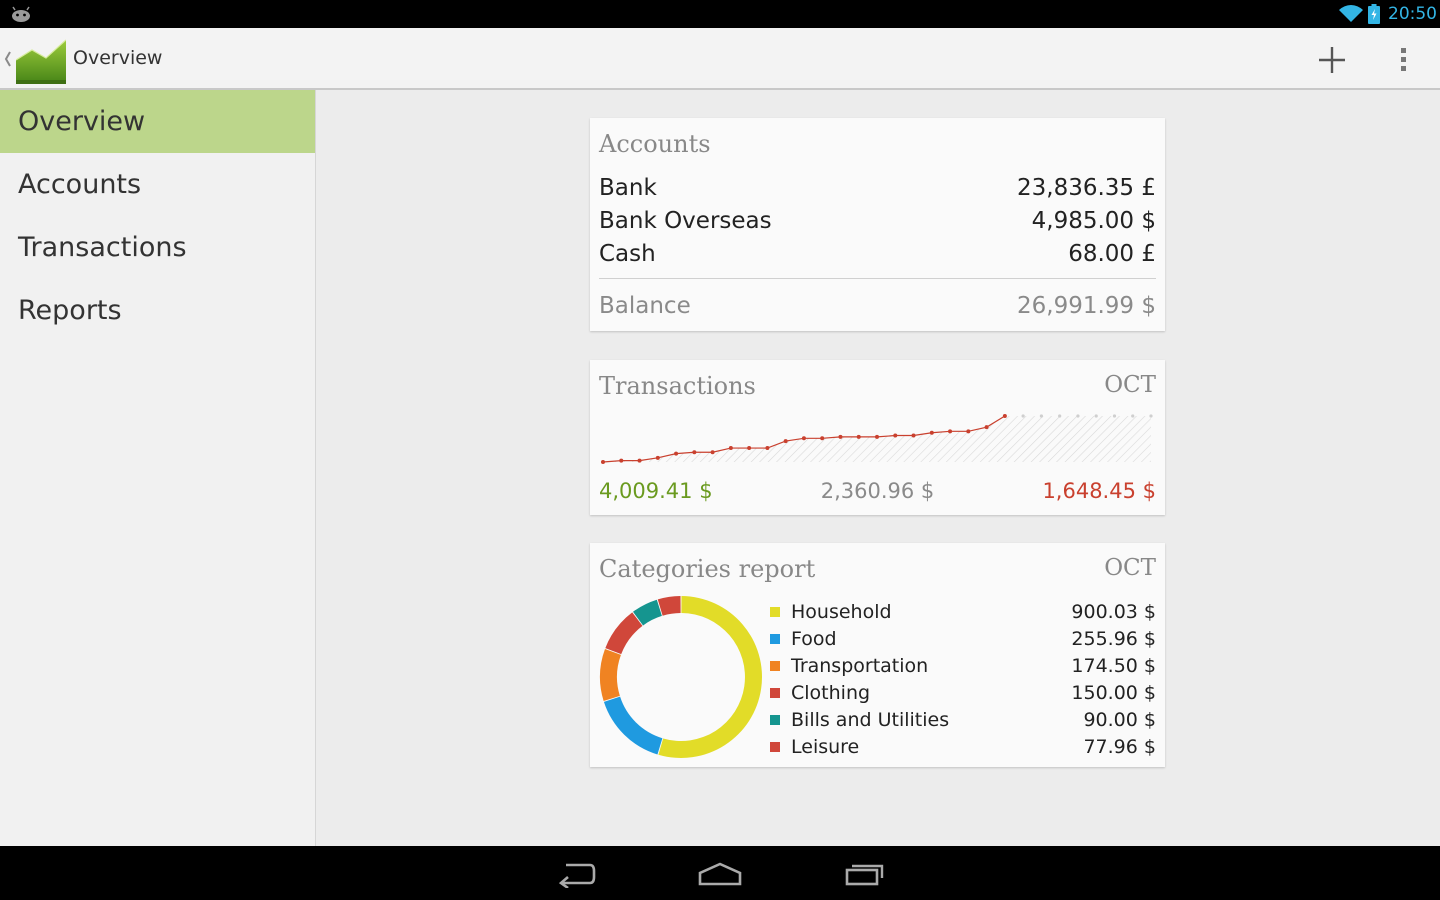 This screenshot has height=900, width=1440. What do you see at coordinates (841, 611) in the screenshot?
I see `legend-label: Household` at bounding box center [841, 611].